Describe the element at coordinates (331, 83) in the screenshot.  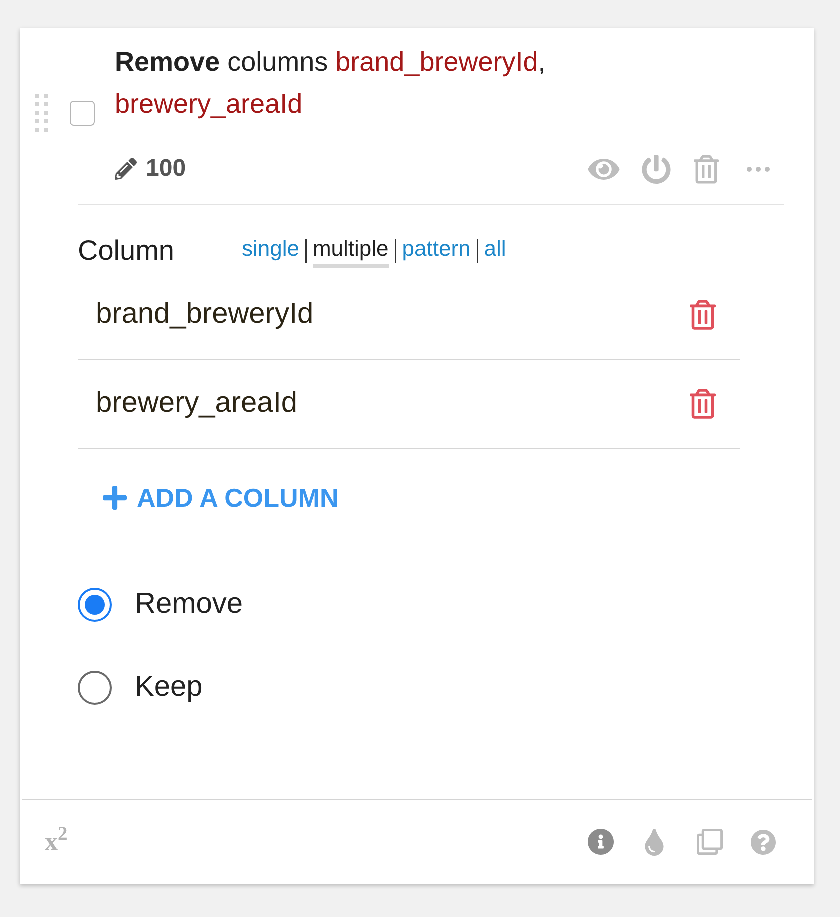
I see `step-title: Remove columns brand_breweryId, brewery_areaId` at that location.